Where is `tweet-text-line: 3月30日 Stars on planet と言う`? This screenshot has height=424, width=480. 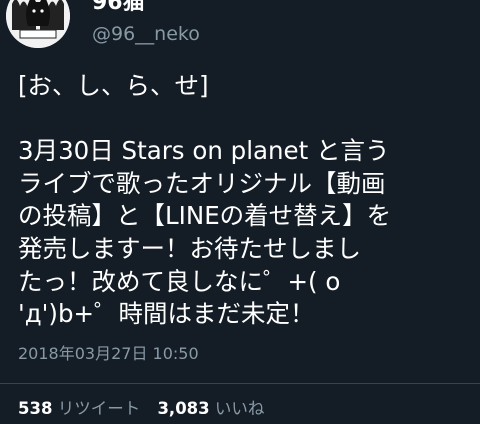
tweet-text-line: 3月30日 Stars on planet と言う is located at coordinates (204, 151).